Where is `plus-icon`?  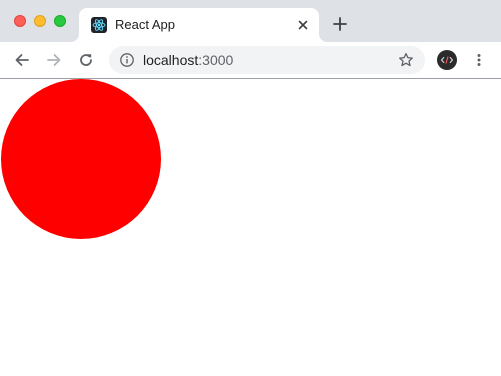 plus-icon is located at coordinates (340, 24).